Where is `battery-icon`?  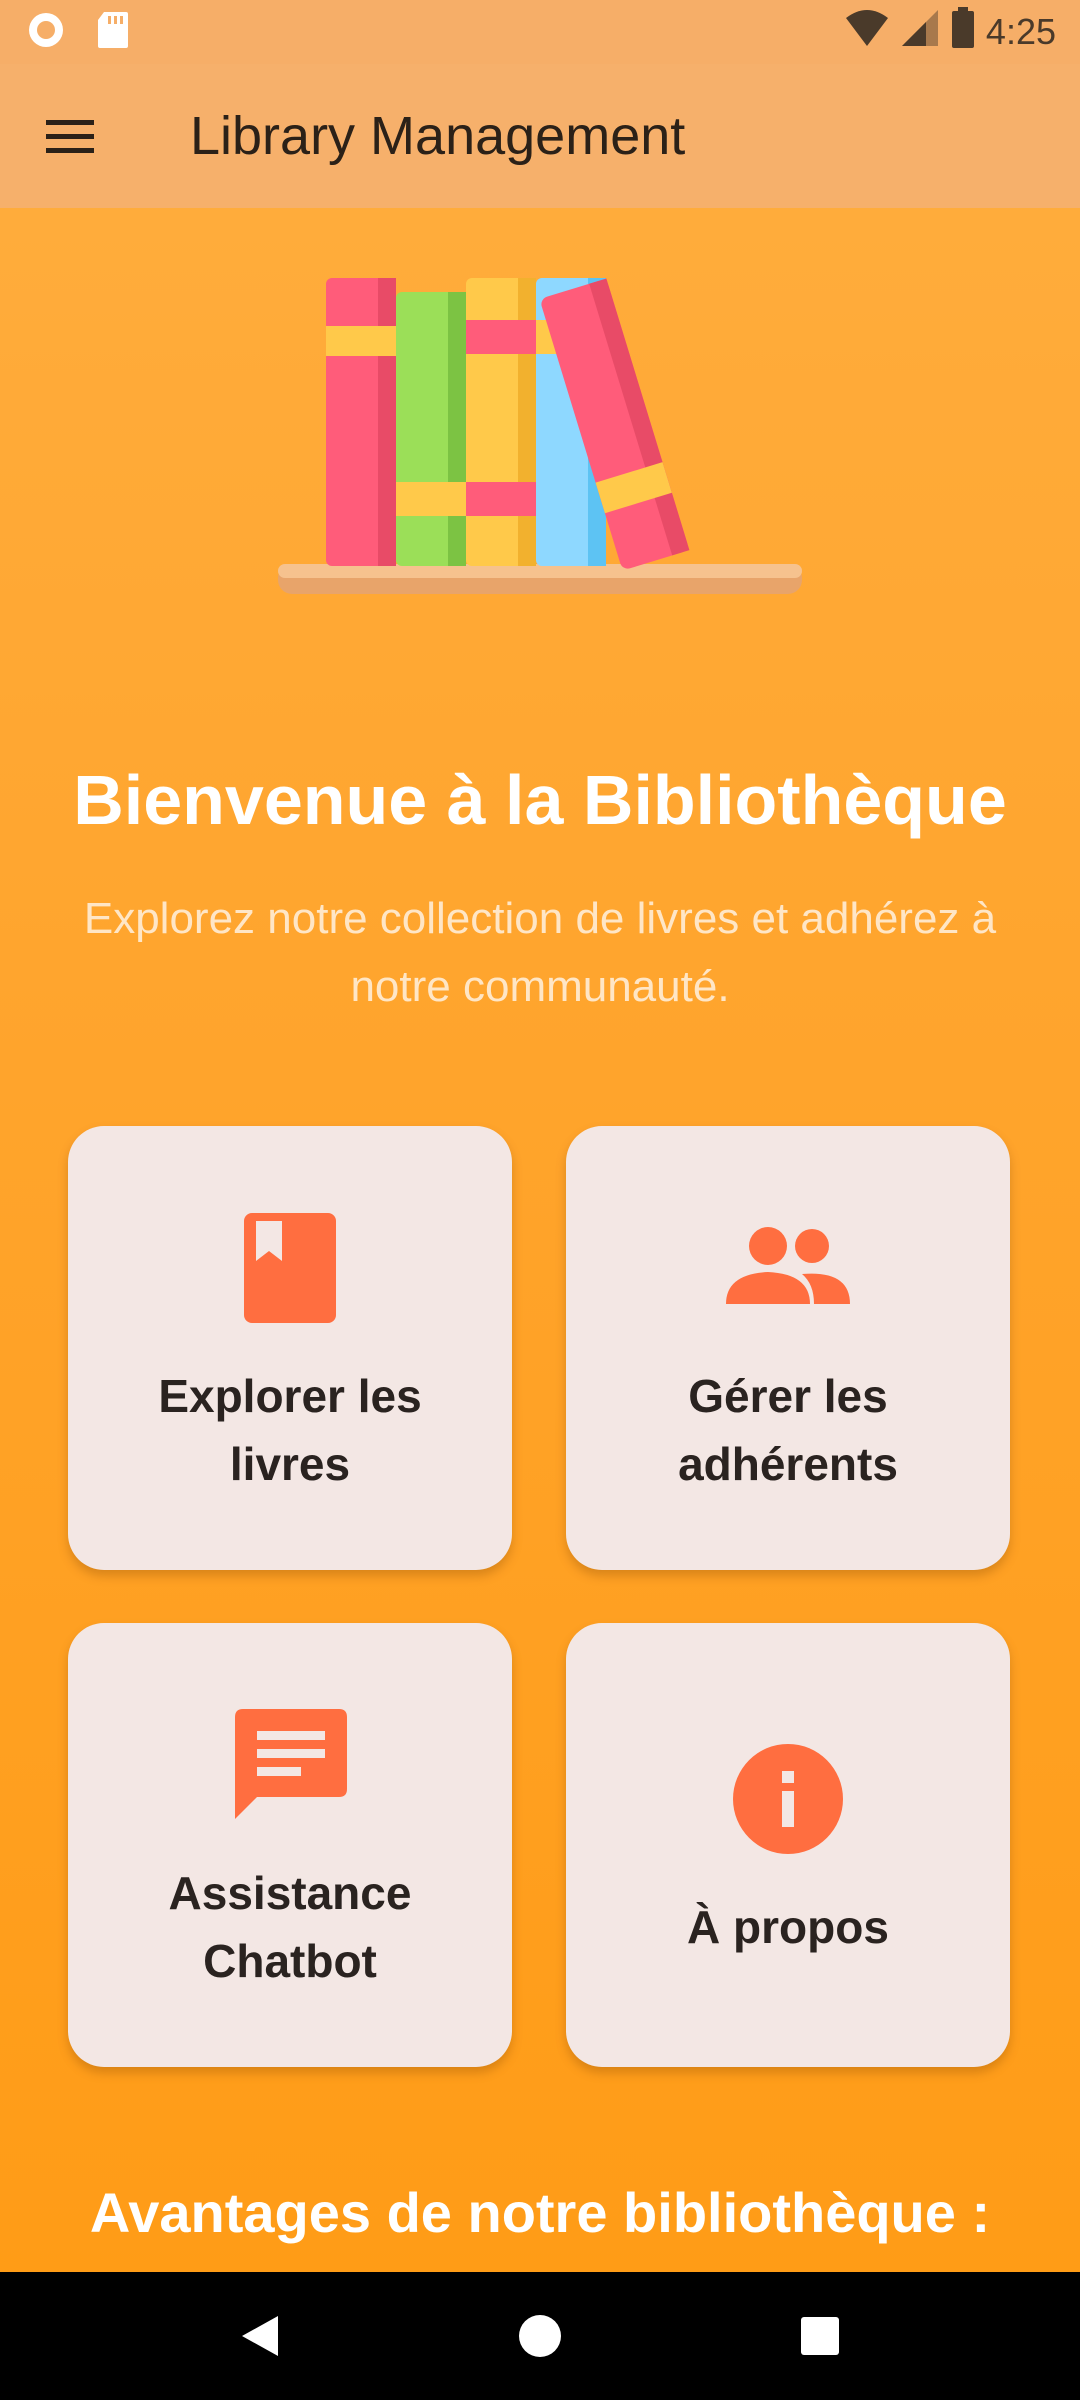
battery-icon is located at coordinates (963, 32).